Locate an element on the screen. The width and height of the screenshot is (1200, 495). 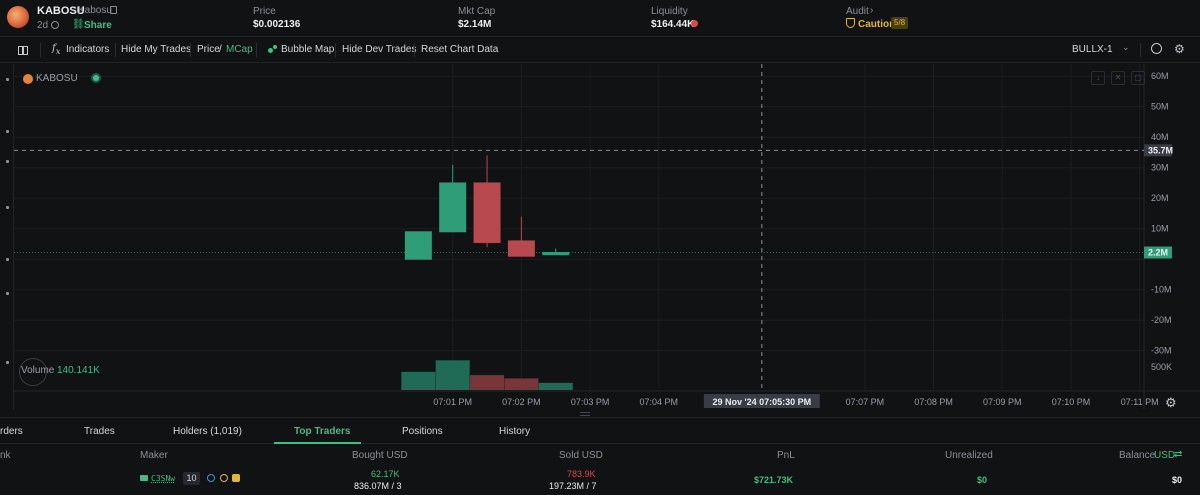
x-tick-label: 07:01 PM is located at coordinates (452, 402).